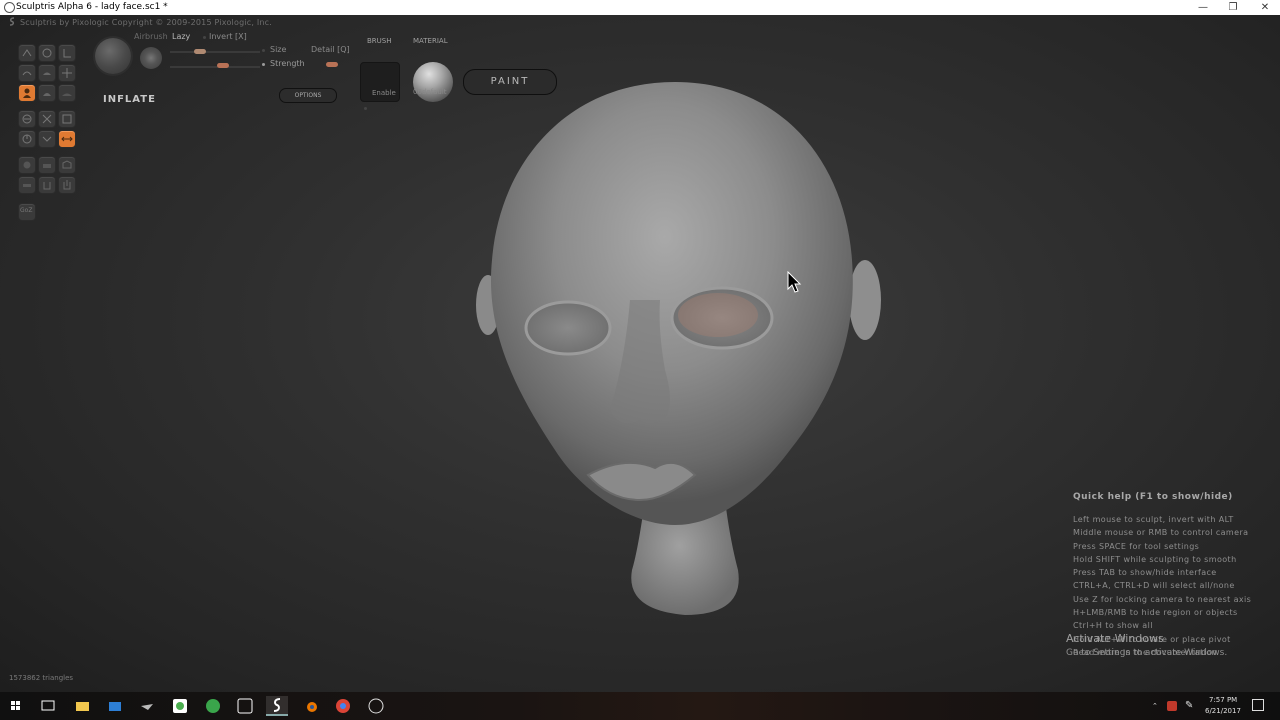  I want to click on save-icon, so click(27, 185).